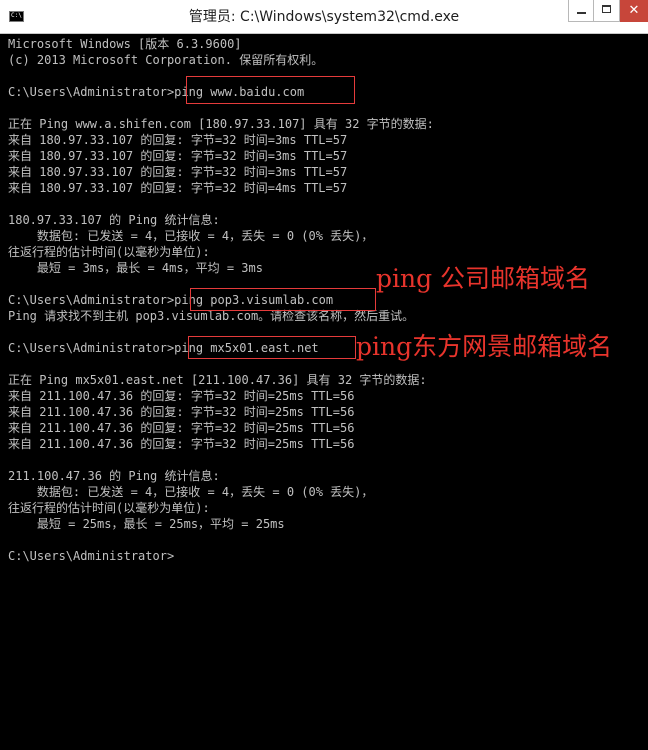 The width and height of the screenshot is (648, 750). What do you see at coordinates (483, 278) in the screenshot?
I see `annotation-company-mail-domain: ping 公司邮箱域名` at bounding box center [483, 278].